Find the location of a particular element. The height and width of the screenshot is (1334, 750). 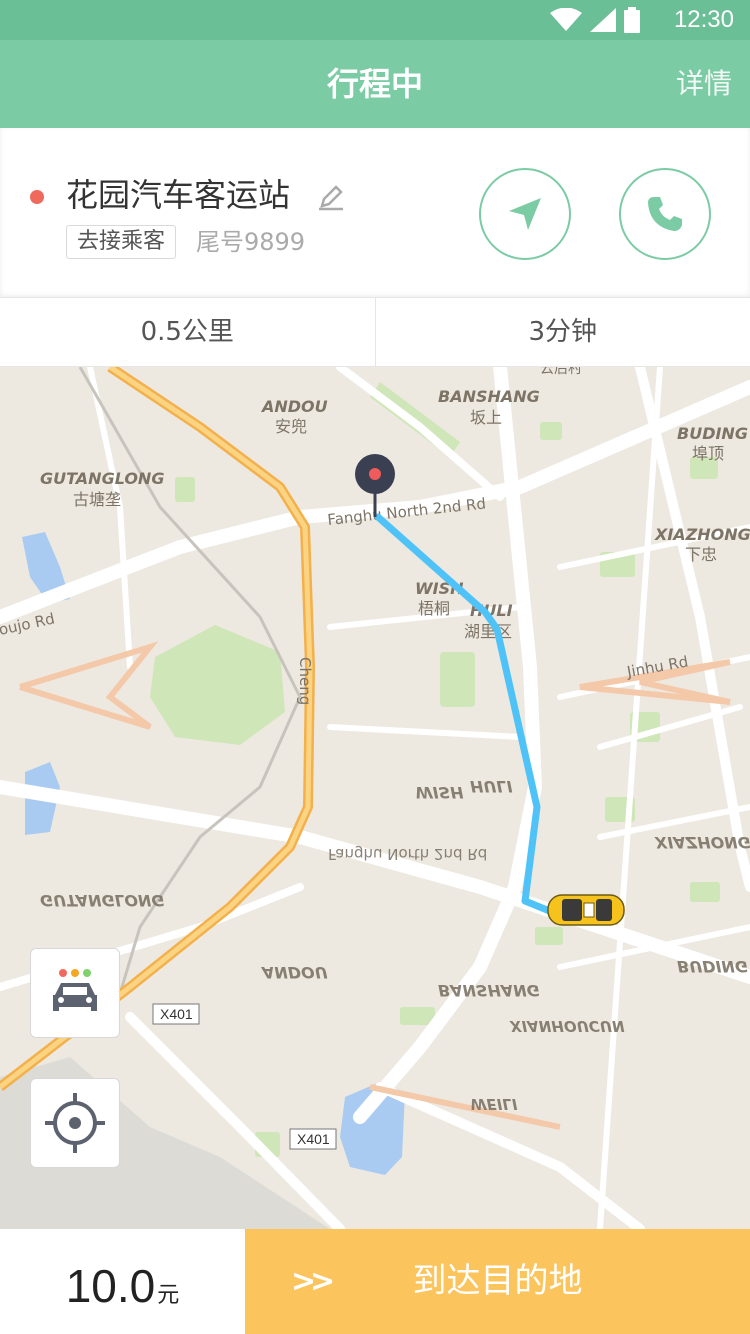

task-tag: 去接乘客 is located at coordinates (121, 242).